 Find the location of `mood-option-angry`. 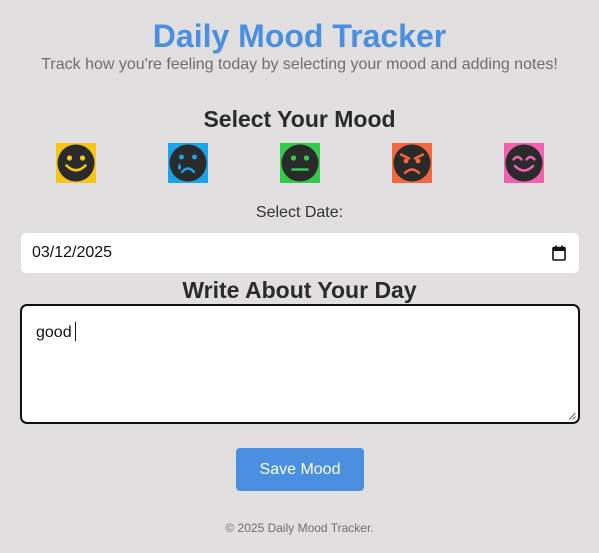

mood-option-angry is located at coordinates (412, 163).